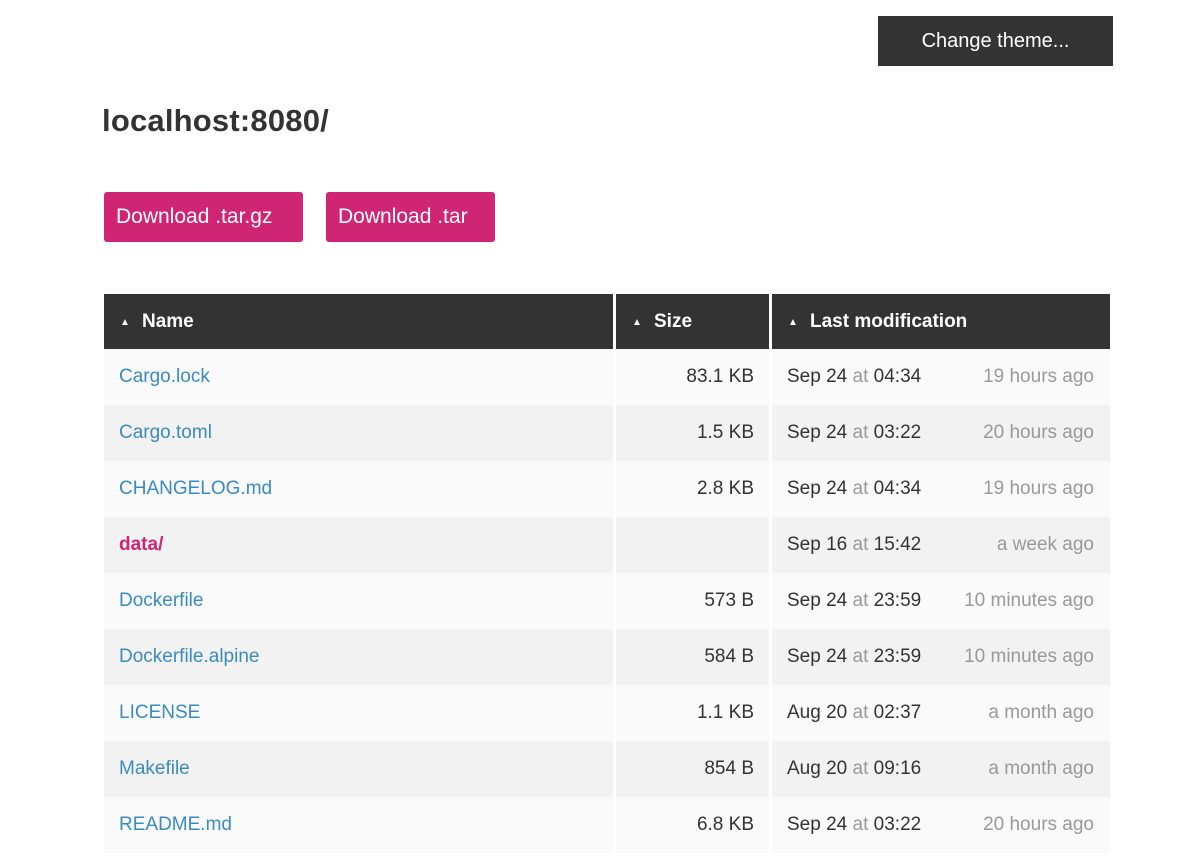  Describe the element at coordinates (897, 768) in the screenshot. I see `modification-time: 09:16` at that location.